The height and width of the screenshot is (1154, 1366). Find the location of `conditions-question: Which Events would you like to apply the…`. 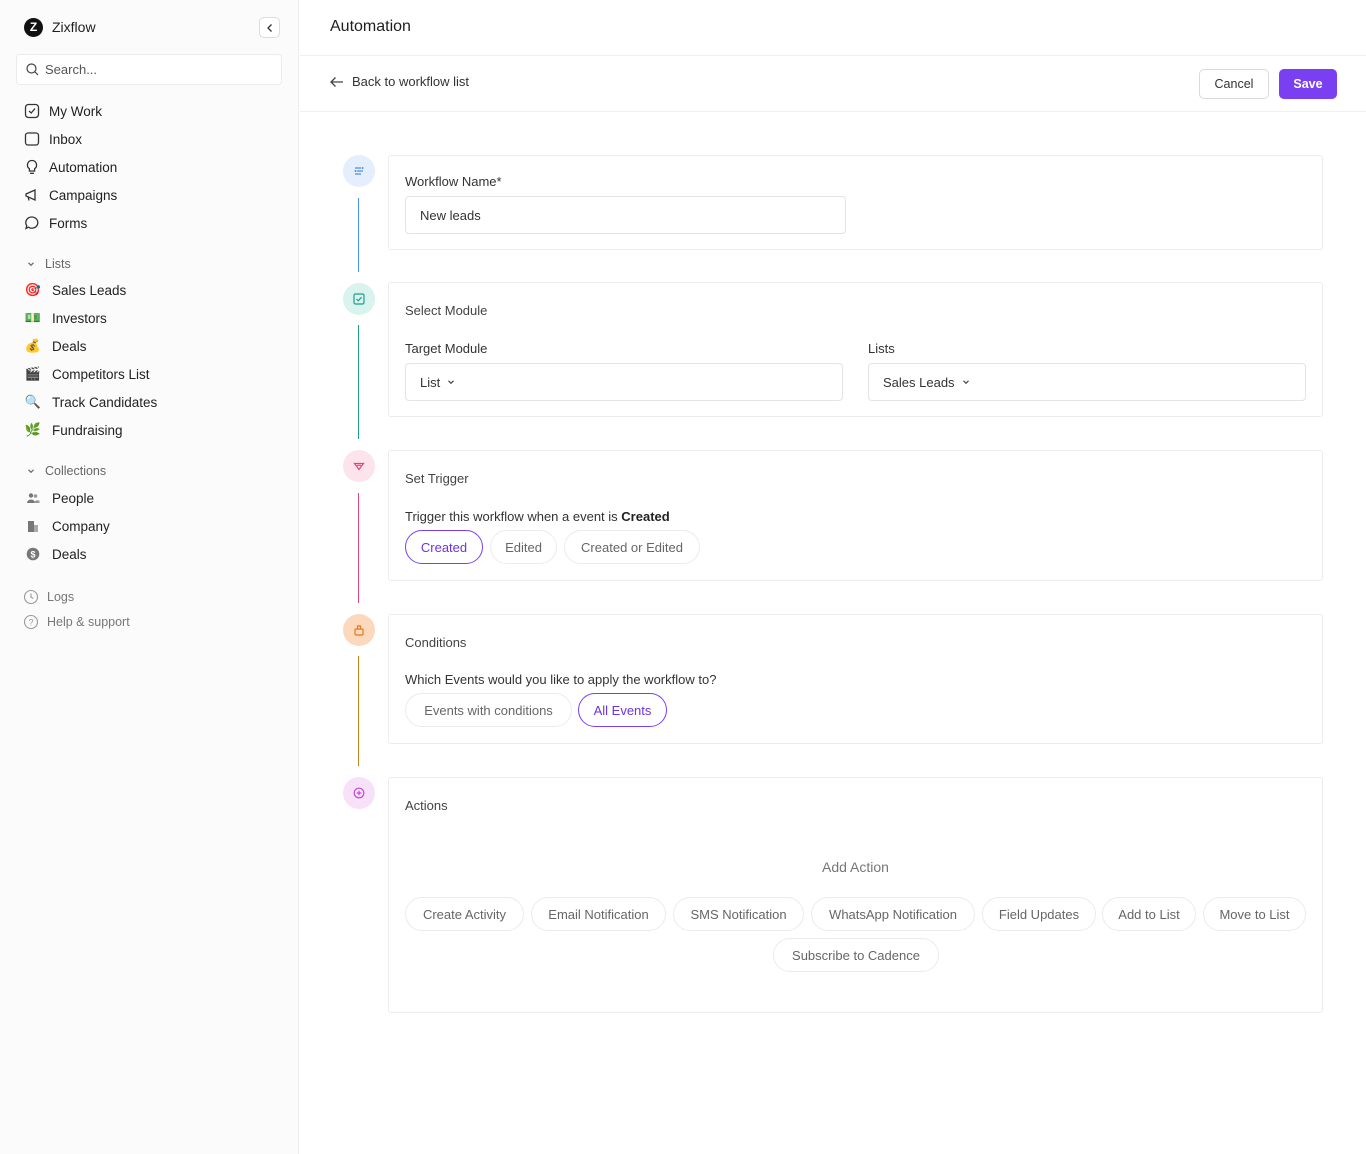

conditions-question: Which Events would you like to apply the… is located at coordinates (561, 679).